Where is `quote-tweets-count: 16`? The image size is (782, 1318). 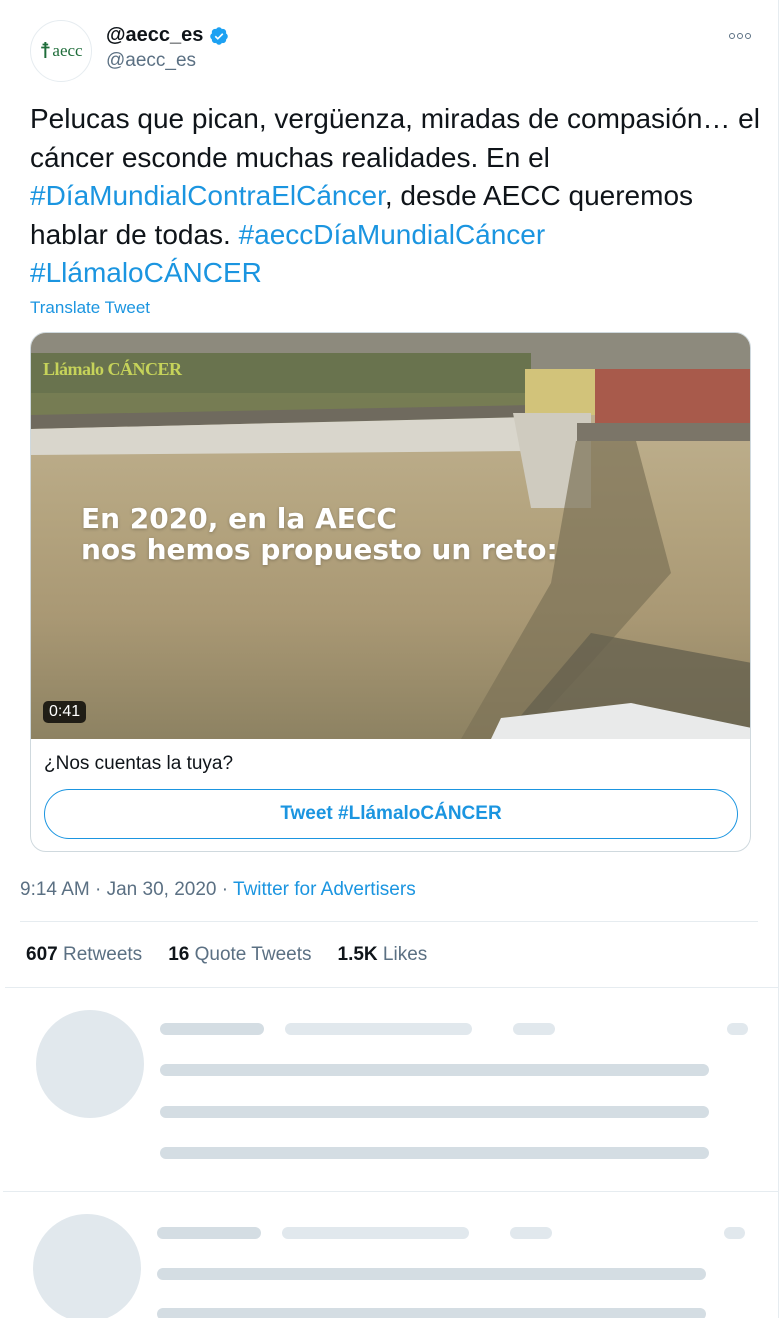
quote-tweets-count: 16 is located at coordinates (179, 954).